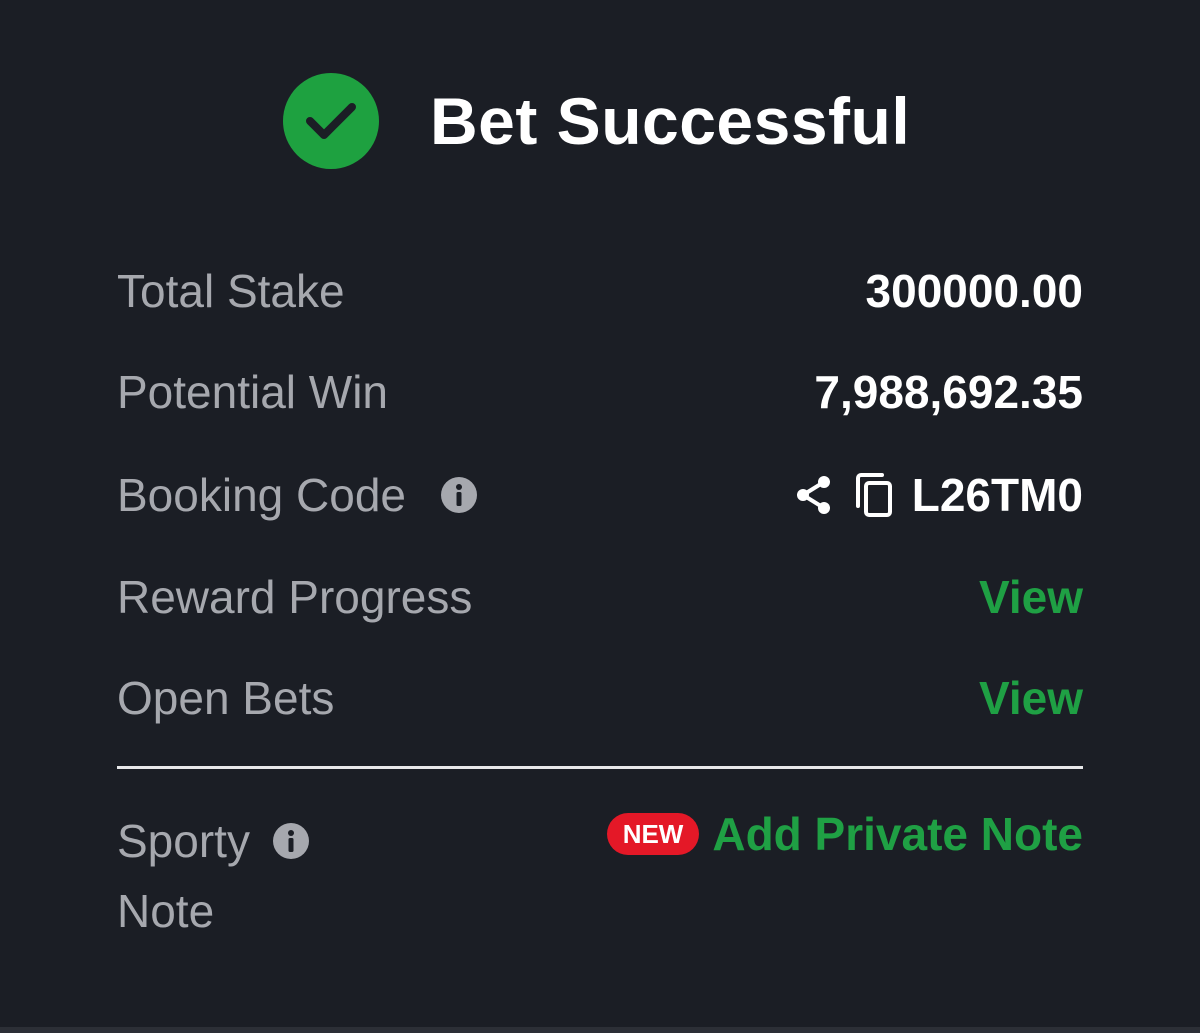 The image size is (1200, 1033). Describe the element at coordinates (600, 495) in the screenshot. I see `booking-code-row: Booking Code L26TM0` at that location.